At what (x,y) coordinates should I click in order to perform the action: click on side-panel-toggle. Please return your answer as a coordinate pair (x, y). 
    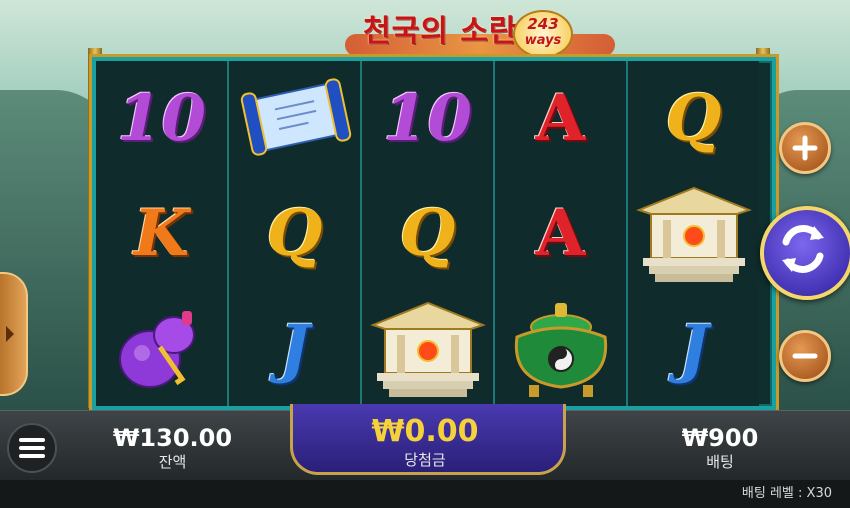
    Looking at the image, I should click on (14, 334).